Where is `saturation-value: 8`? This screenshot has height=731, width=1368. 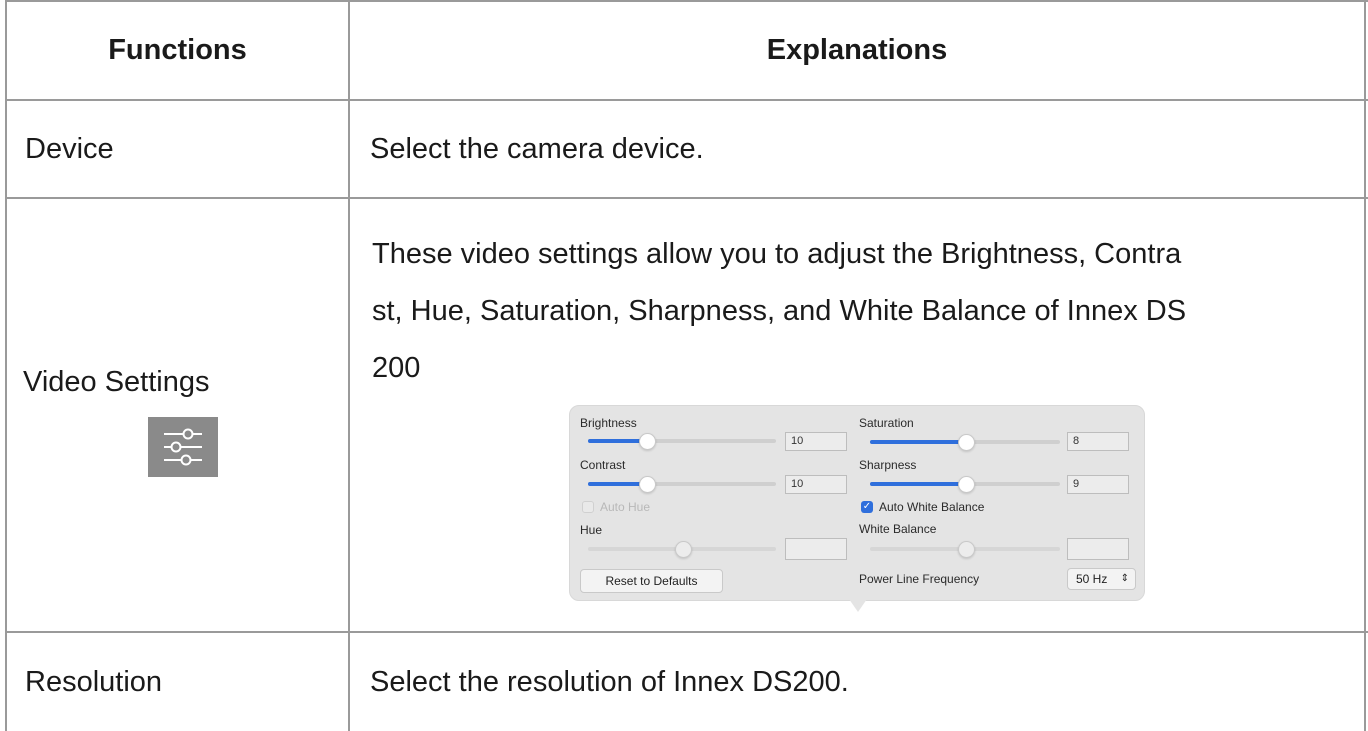
saturation-value: 8 is located at coordinates (1098, 441).